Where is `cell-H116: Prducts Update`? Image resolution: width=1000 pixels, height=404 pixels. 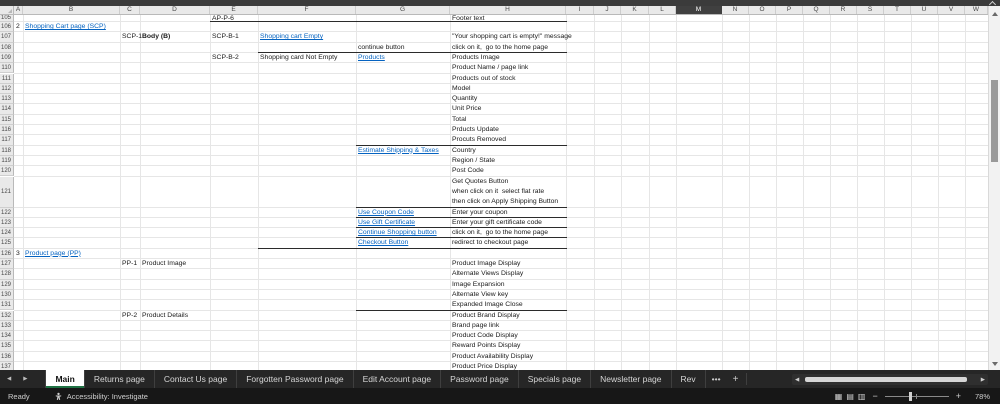 cell-H116: Prducts Update is located at coordinates (475, 130).